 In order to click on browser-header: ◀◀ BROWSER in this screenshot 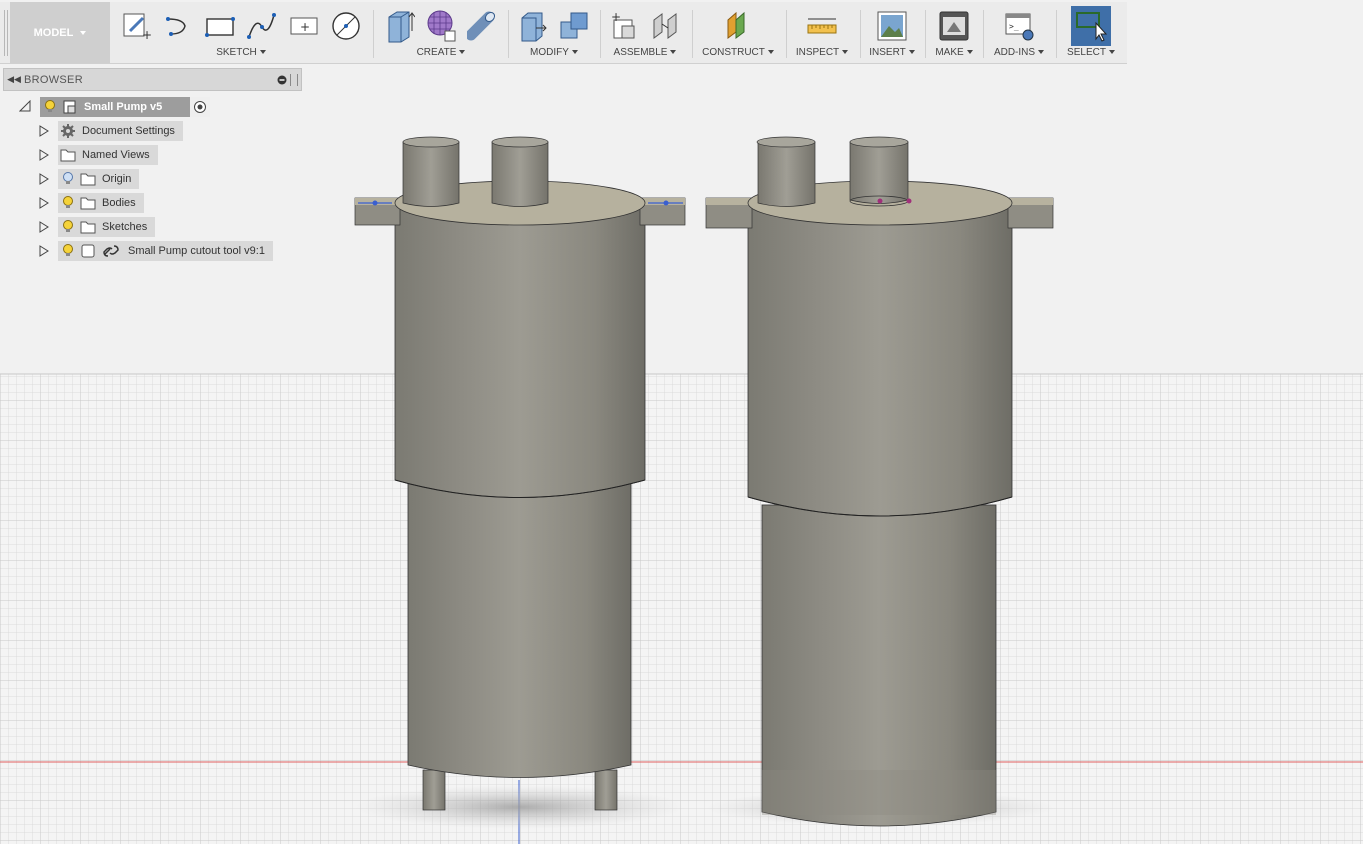, I will do `click(152, 79)`.